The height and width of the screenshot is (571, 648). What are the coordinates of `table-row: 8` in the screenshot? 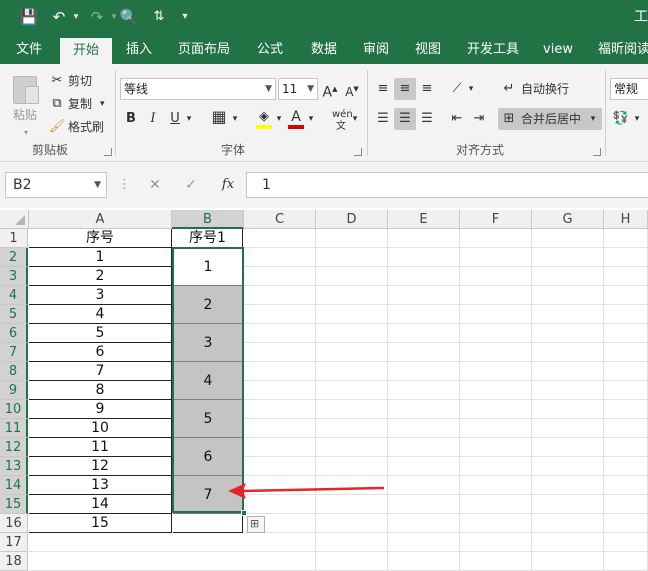 It's located at (100, 390).